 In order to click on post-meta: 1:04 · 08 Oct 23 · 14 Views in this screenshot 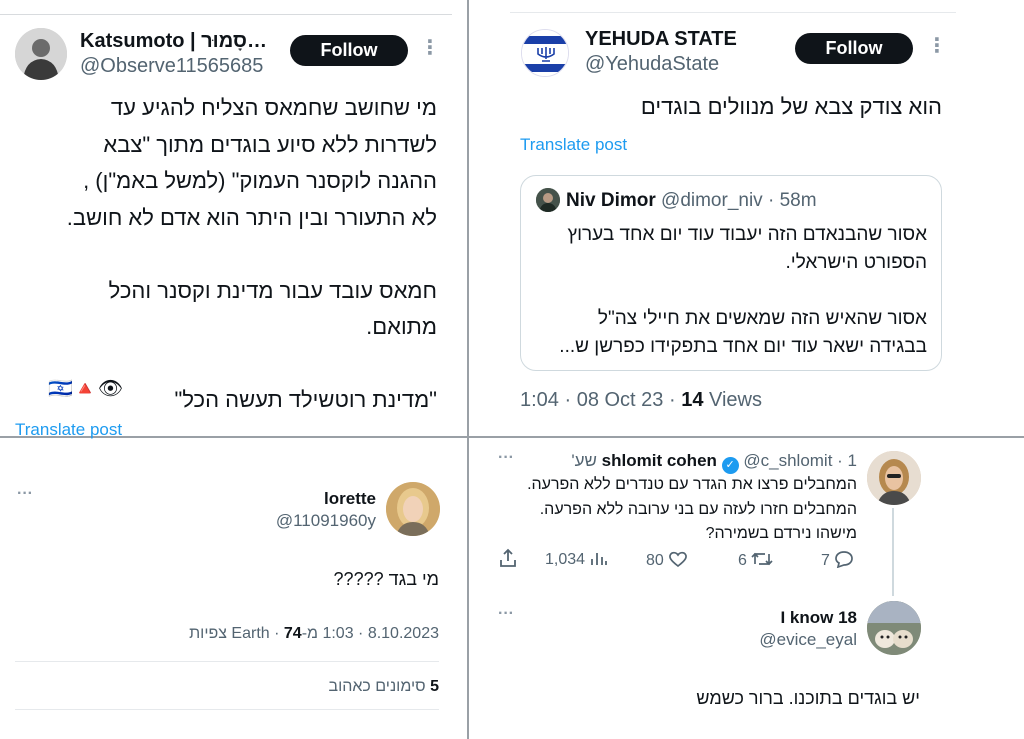, I will do `click(641, 400)`.